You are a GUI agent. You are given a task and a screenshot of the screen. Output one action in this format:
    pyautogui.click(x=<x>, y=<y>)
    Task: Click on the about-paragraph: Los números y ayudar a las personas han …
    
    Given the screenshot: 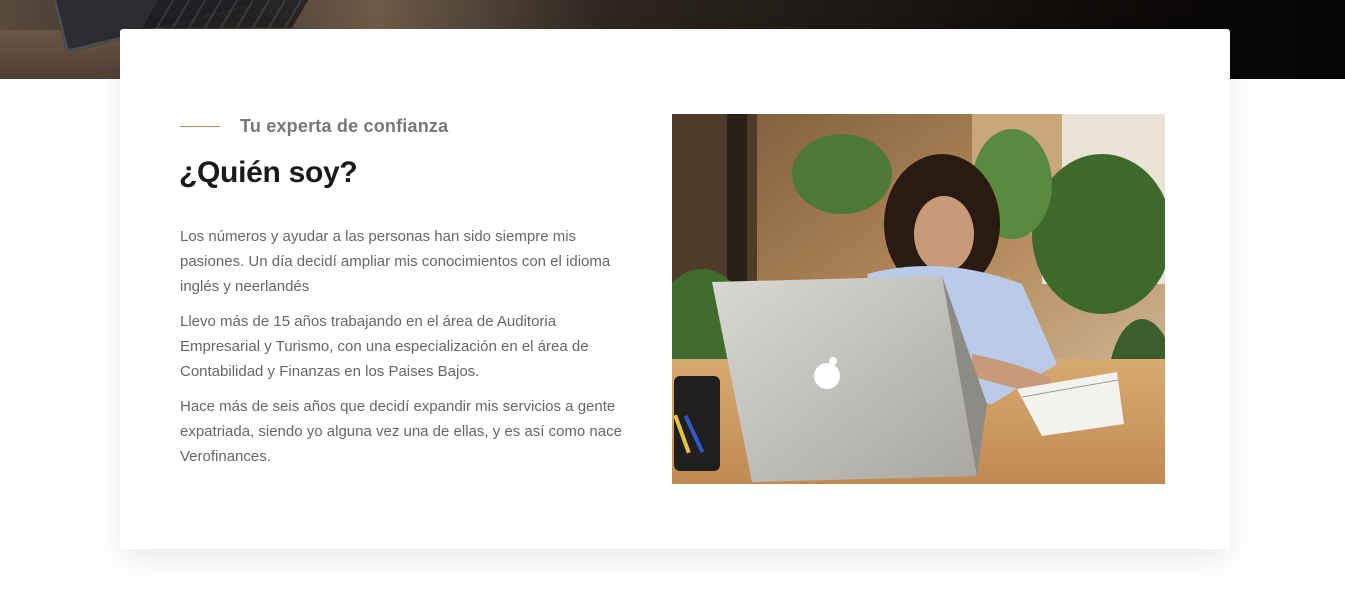 What is the action you would take?
    pyautogui.click(x=395, y=261)
    